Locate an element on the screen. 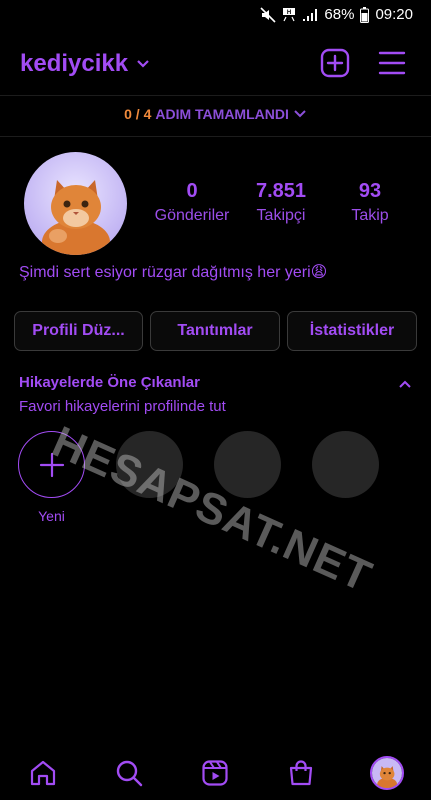 Image resolution: width=431 pixels, height=800 pixels. reels-icon is located at coordinates (215, 773).